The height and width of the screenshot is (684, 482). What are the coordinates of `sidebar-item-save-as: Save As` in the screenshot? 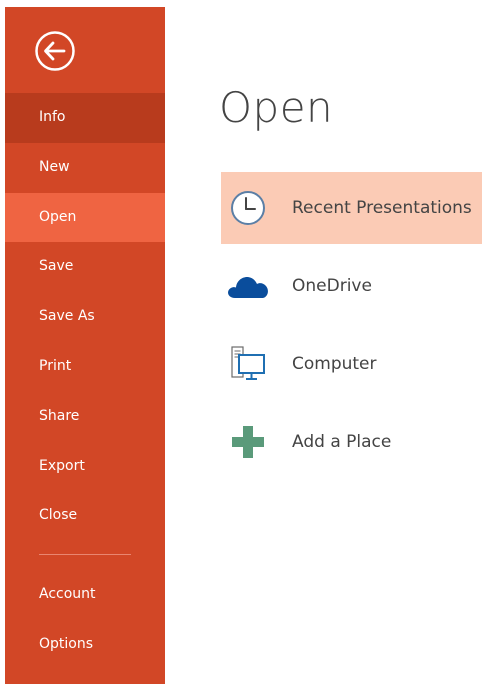 It's located at (85, 317).